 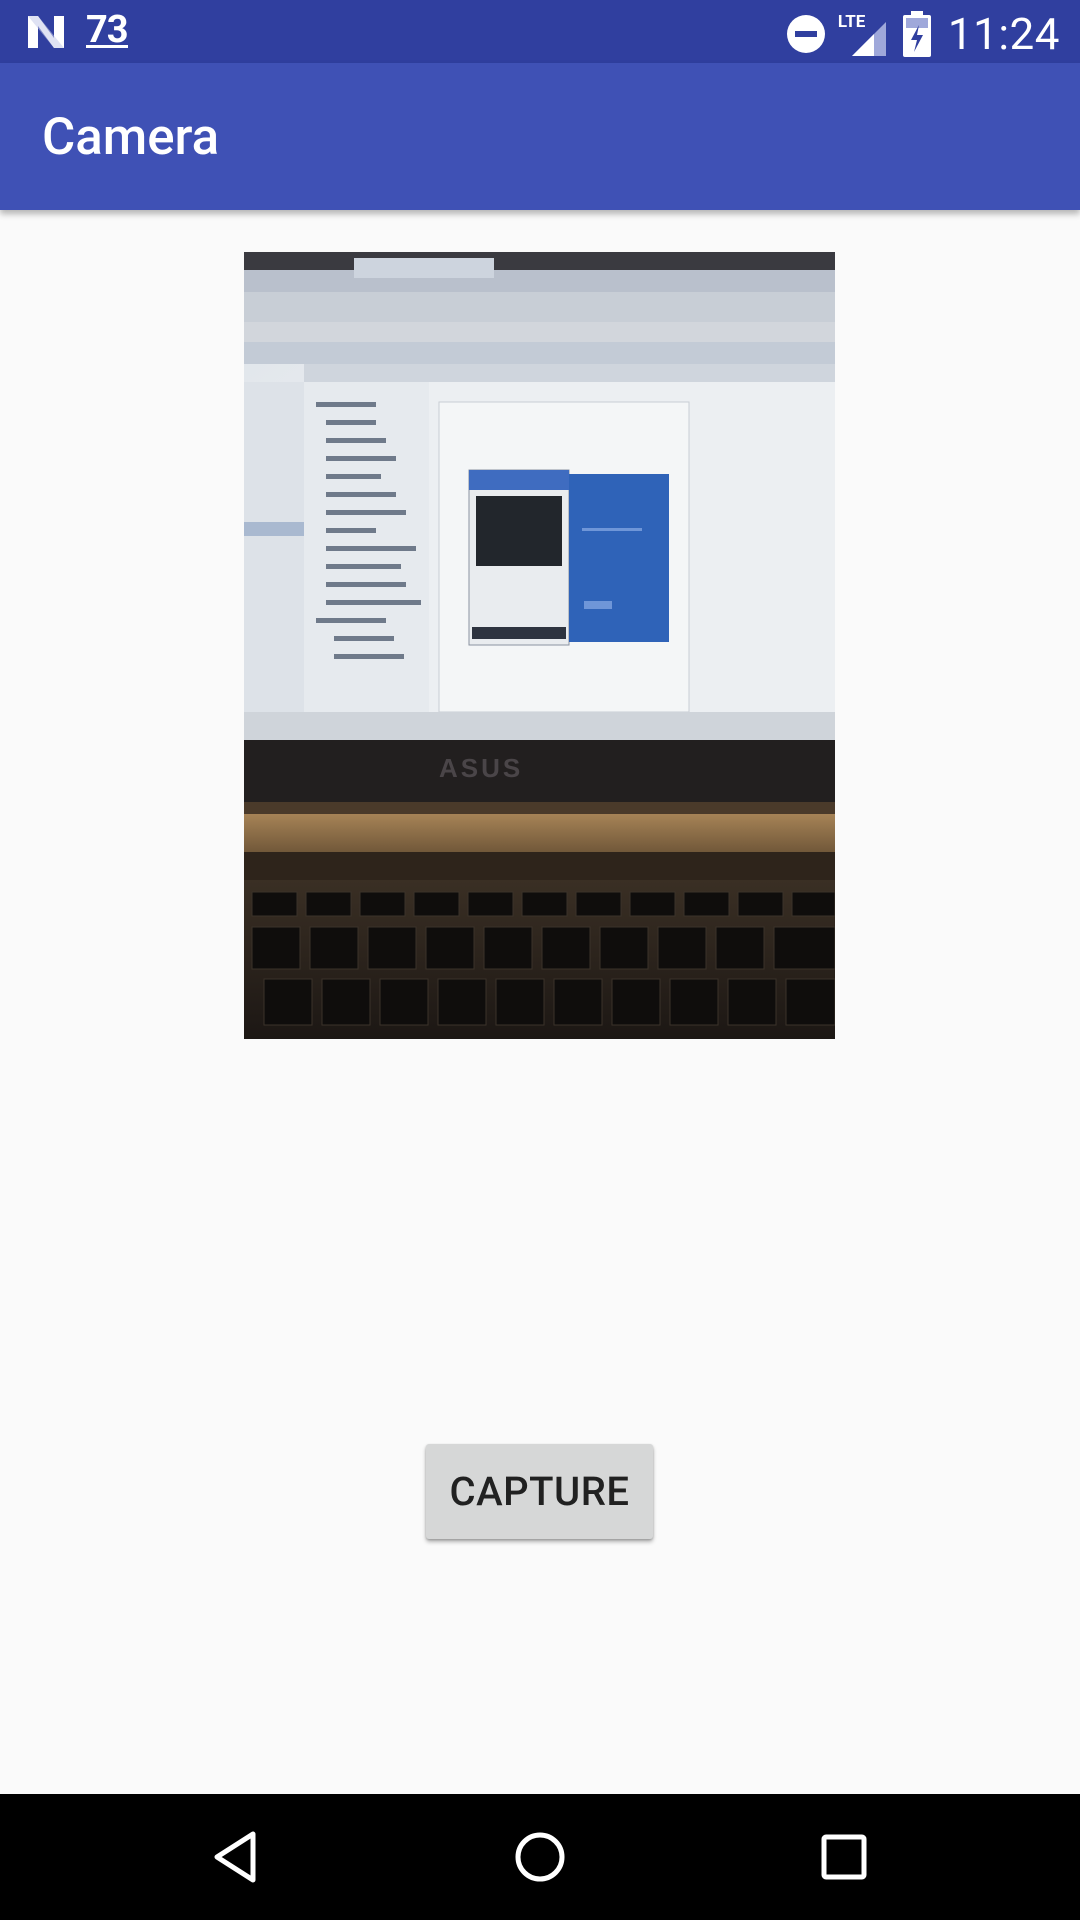 I want to click on laptop-brand: ASUS, so click(x=481, y=768).